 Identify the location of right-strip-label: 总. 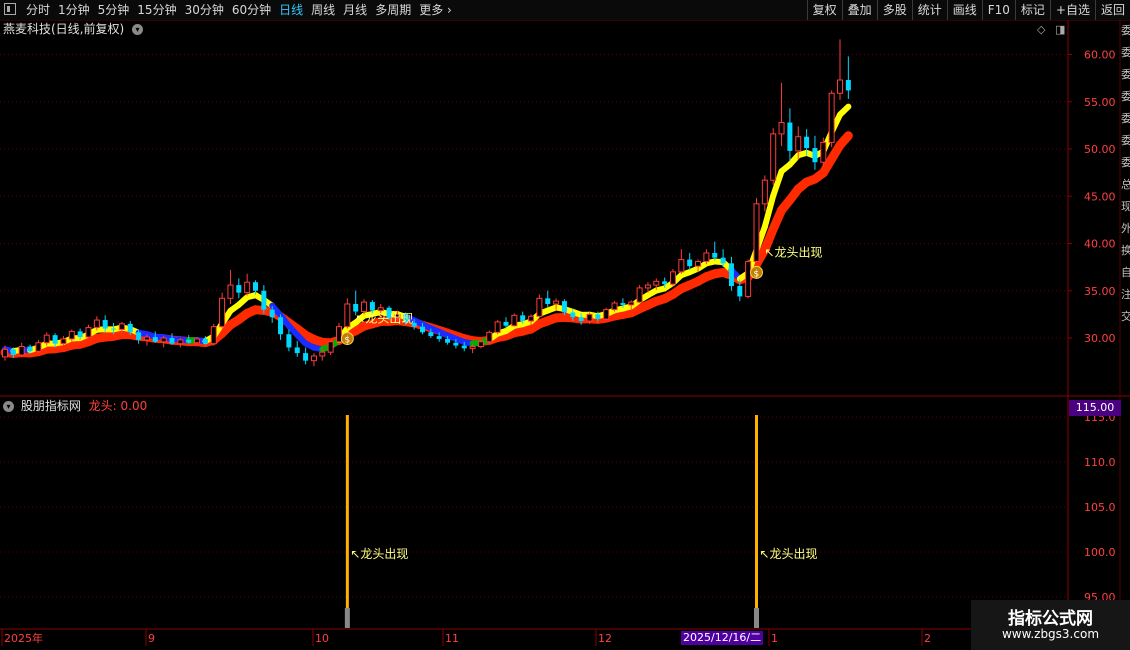
(1125, 184).